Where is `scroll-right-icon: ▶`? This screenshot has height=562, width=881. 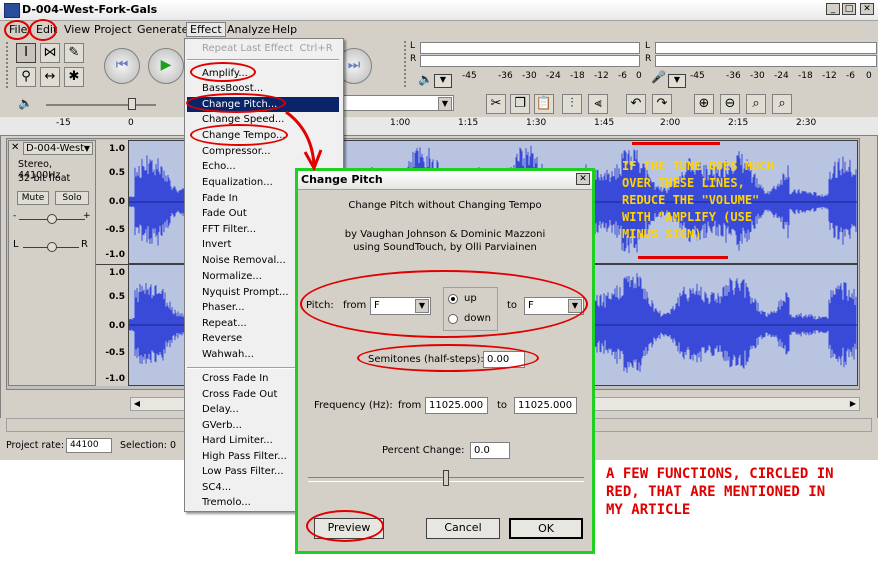
scroll-right-icon: ▶ is located at coordinates (853, 404).